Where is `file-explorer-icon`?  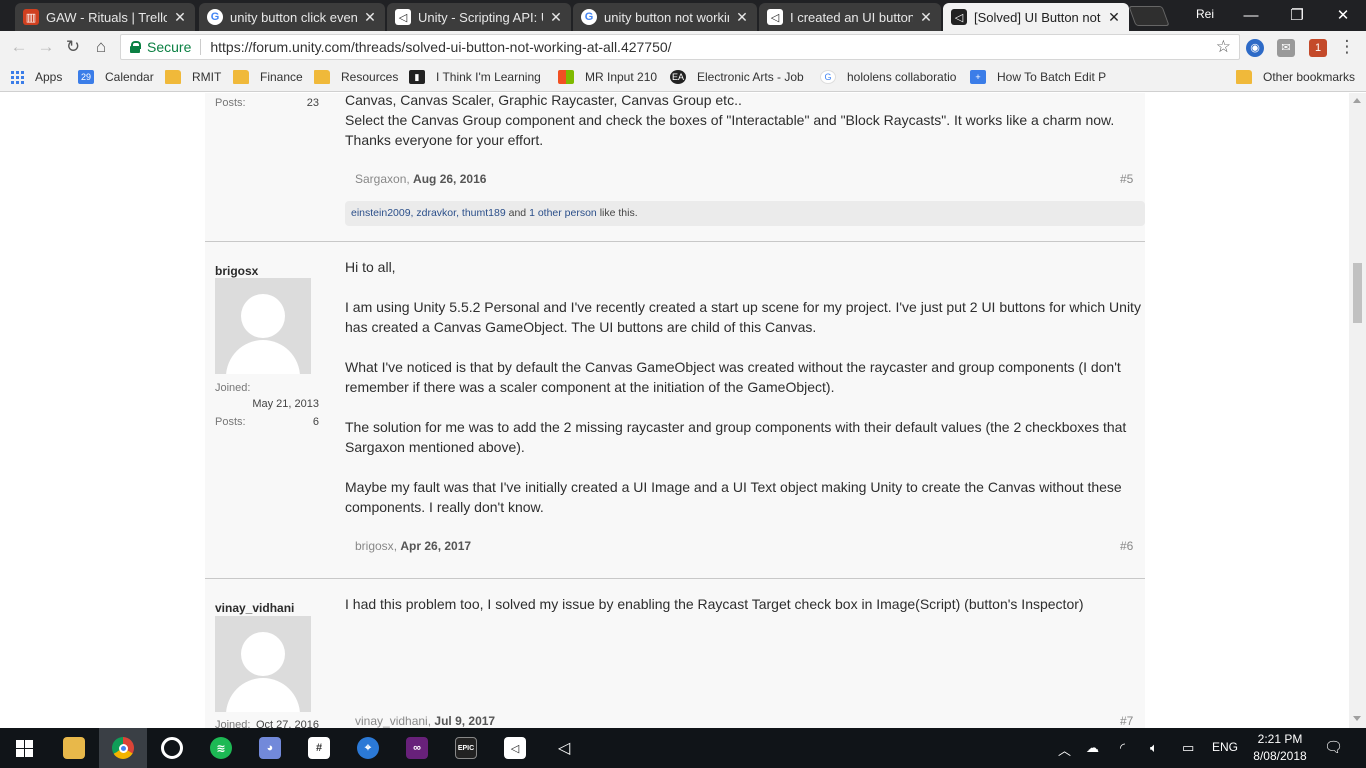
file-explorer-icon is located at coordinates (74, 748).